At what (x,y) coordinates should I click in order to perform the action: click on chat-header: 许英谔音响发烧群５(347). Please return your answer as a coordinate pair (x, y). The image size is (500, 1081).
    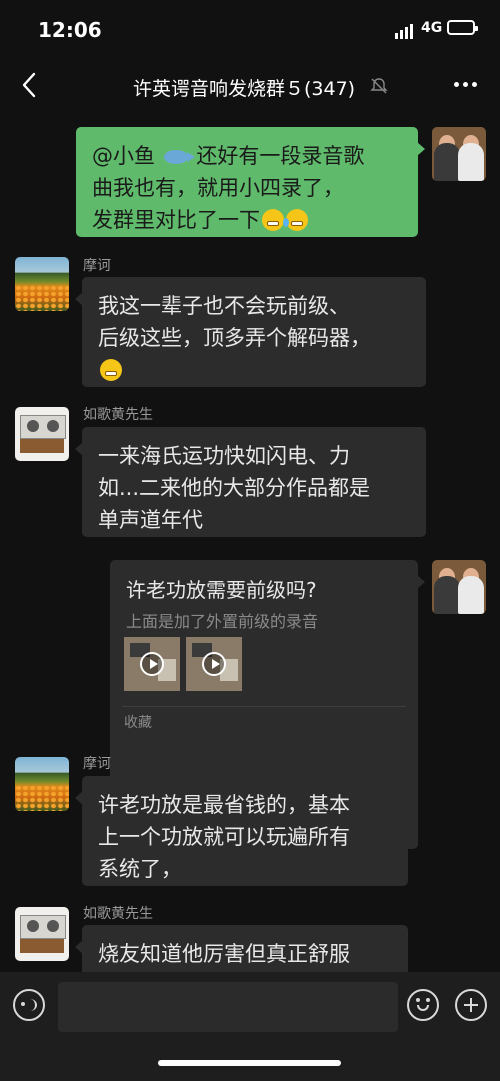
    Looking at the image, I should click on (250, 86).